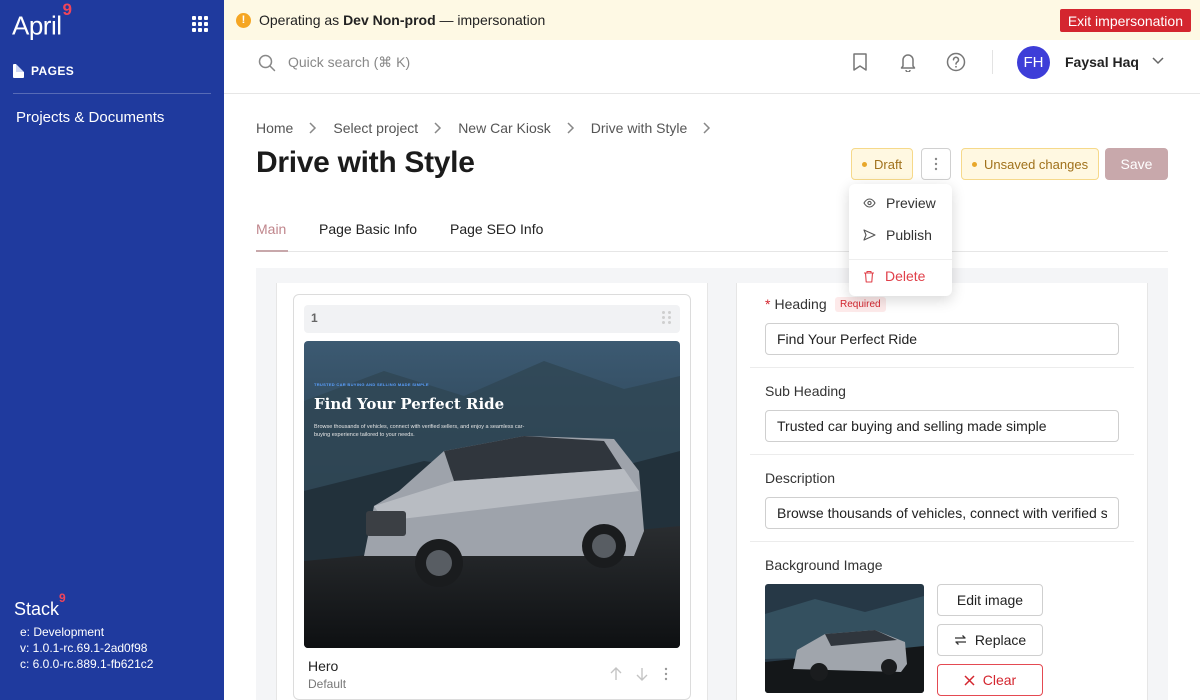 This screenshot has width=1200, height=700. I want to click on stack-logo: Stack9, so click(40, 605).